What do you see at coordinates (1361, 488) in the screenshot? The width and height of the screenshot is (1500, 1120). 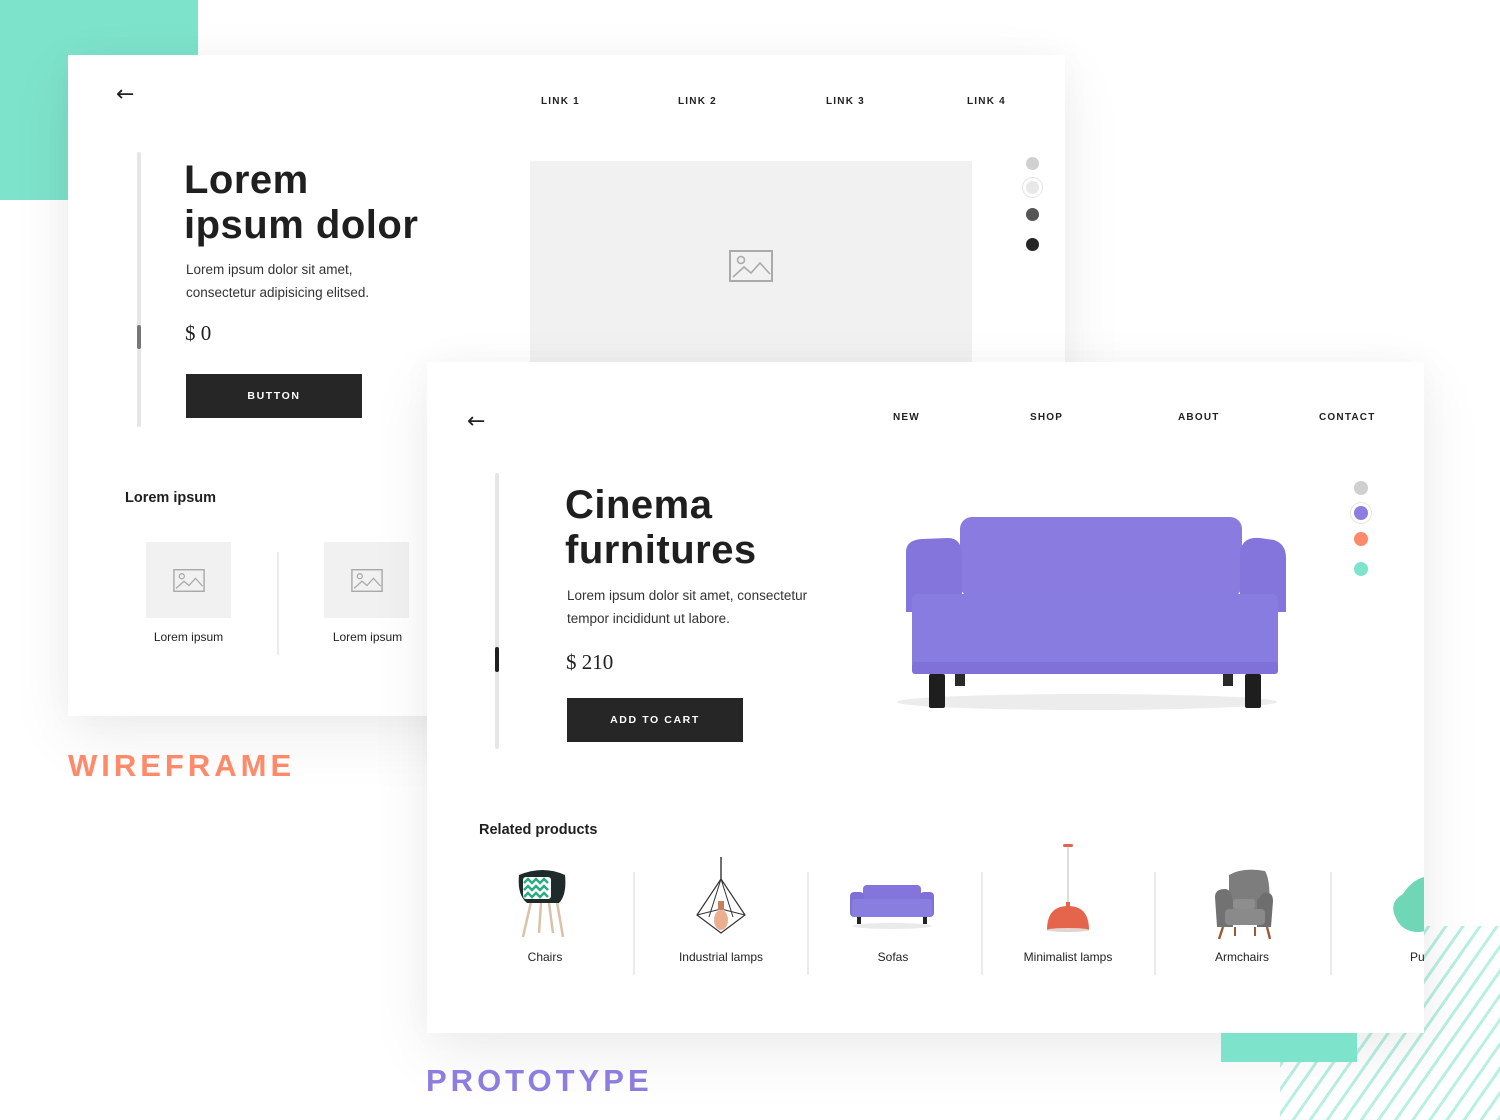 I see `swatch-grey` at bounding box center [1361, 488].